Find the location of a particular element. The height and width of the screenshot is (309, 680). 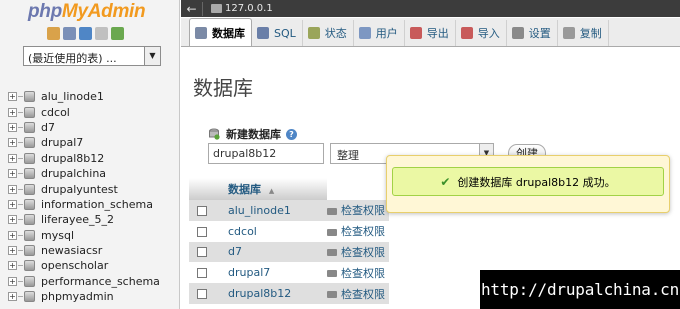

database-link: drupal7 is located at coordinates (273, 273).